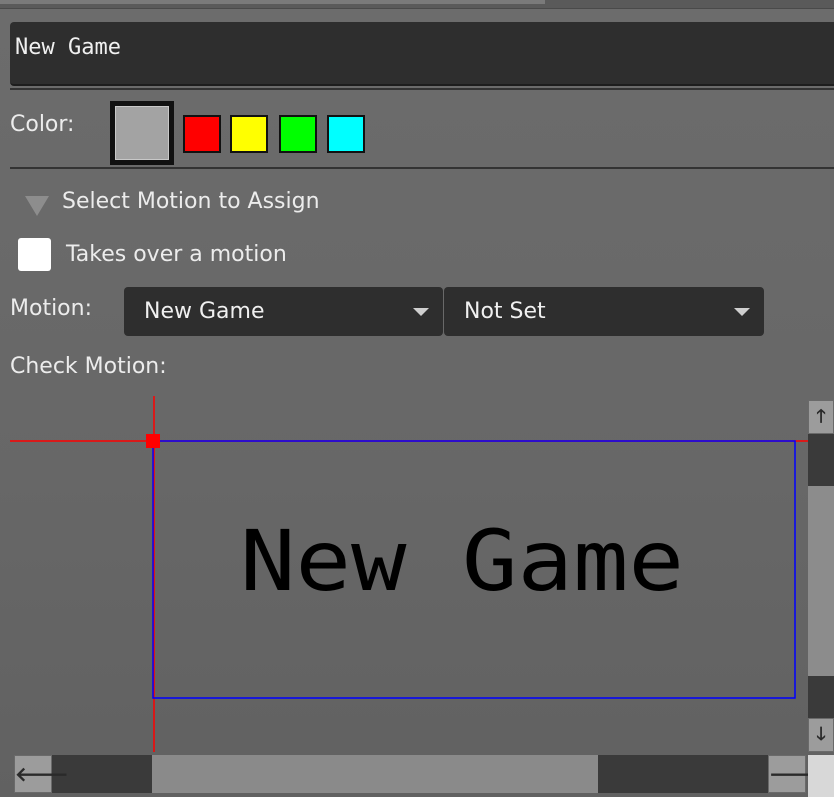 The image size is (834, 797). I want to click on takeover-checkbox, so click(34, 254).